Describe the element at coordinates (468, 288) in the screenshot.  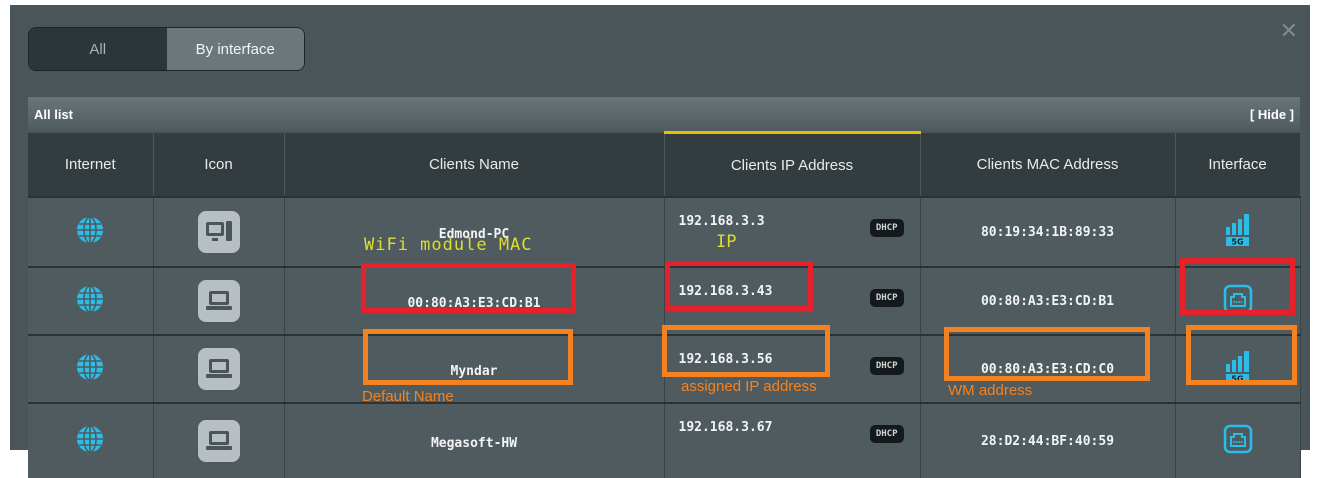
I see `highlight-box-name-mac` at that location.